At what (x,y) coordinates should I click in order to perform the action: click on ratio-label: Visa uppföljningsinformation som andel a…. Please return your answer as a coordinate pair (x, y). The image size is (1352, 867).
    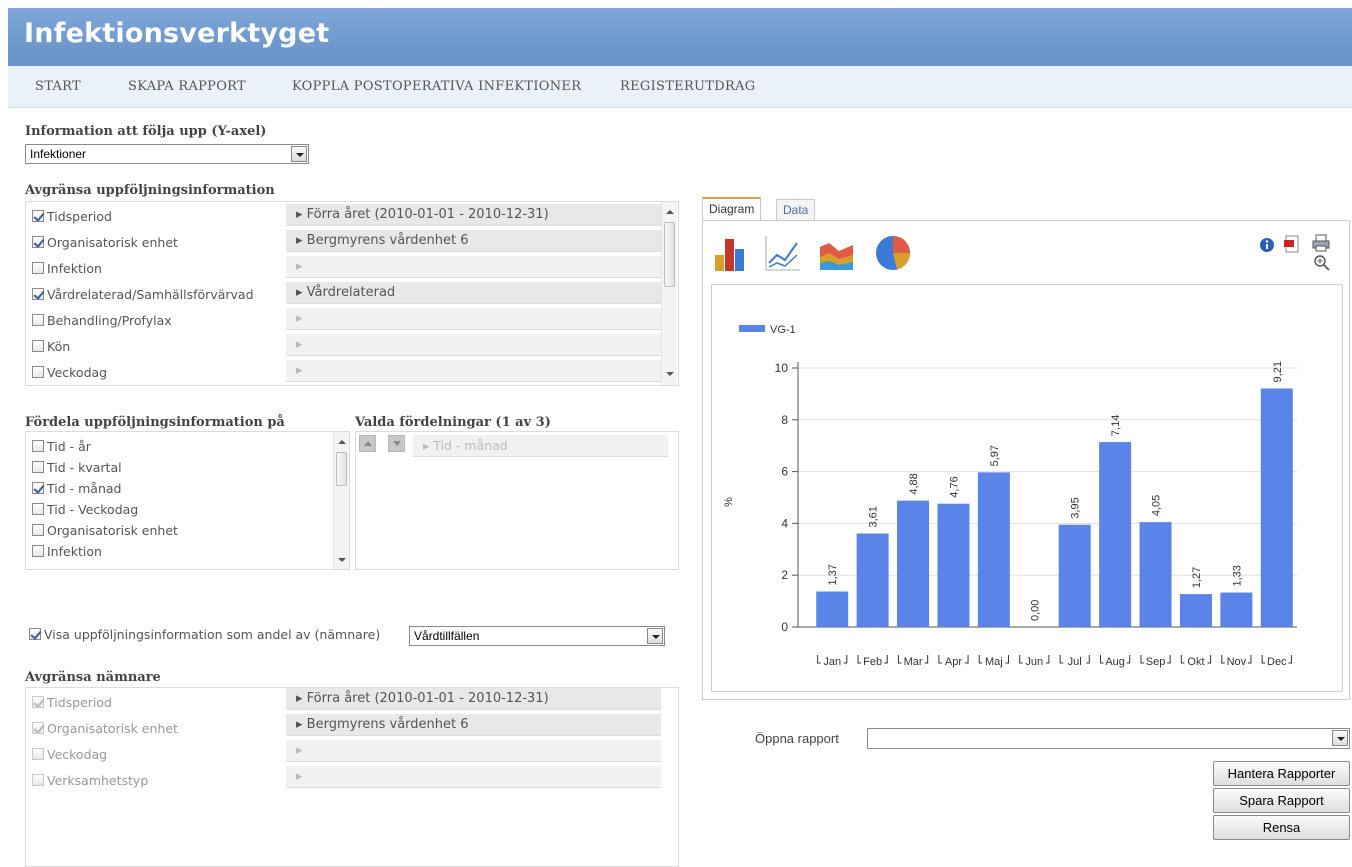
    Looking at the image, I should click on (212, 634).